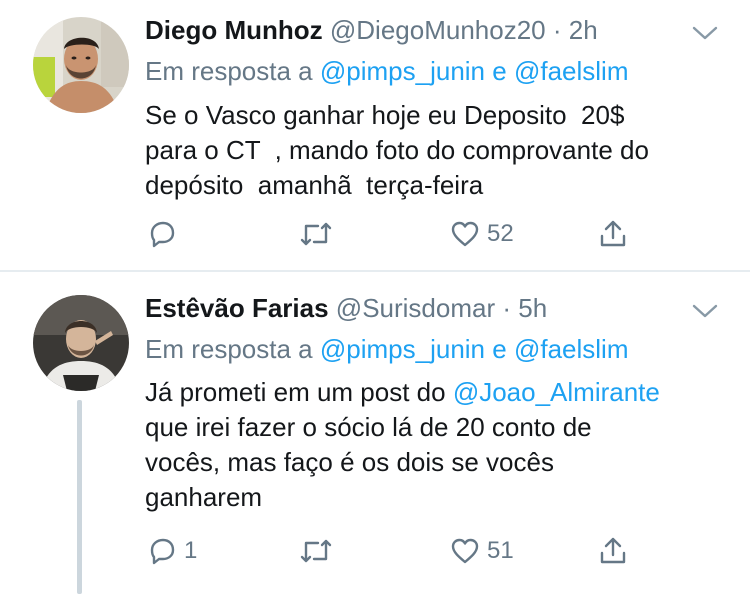 This screenshot has width=750, height=594. What do you see at coordinates (415, 308) in the screenshot?
I see `user-handle: @Surisdomar` at bounding box center [415, 308].